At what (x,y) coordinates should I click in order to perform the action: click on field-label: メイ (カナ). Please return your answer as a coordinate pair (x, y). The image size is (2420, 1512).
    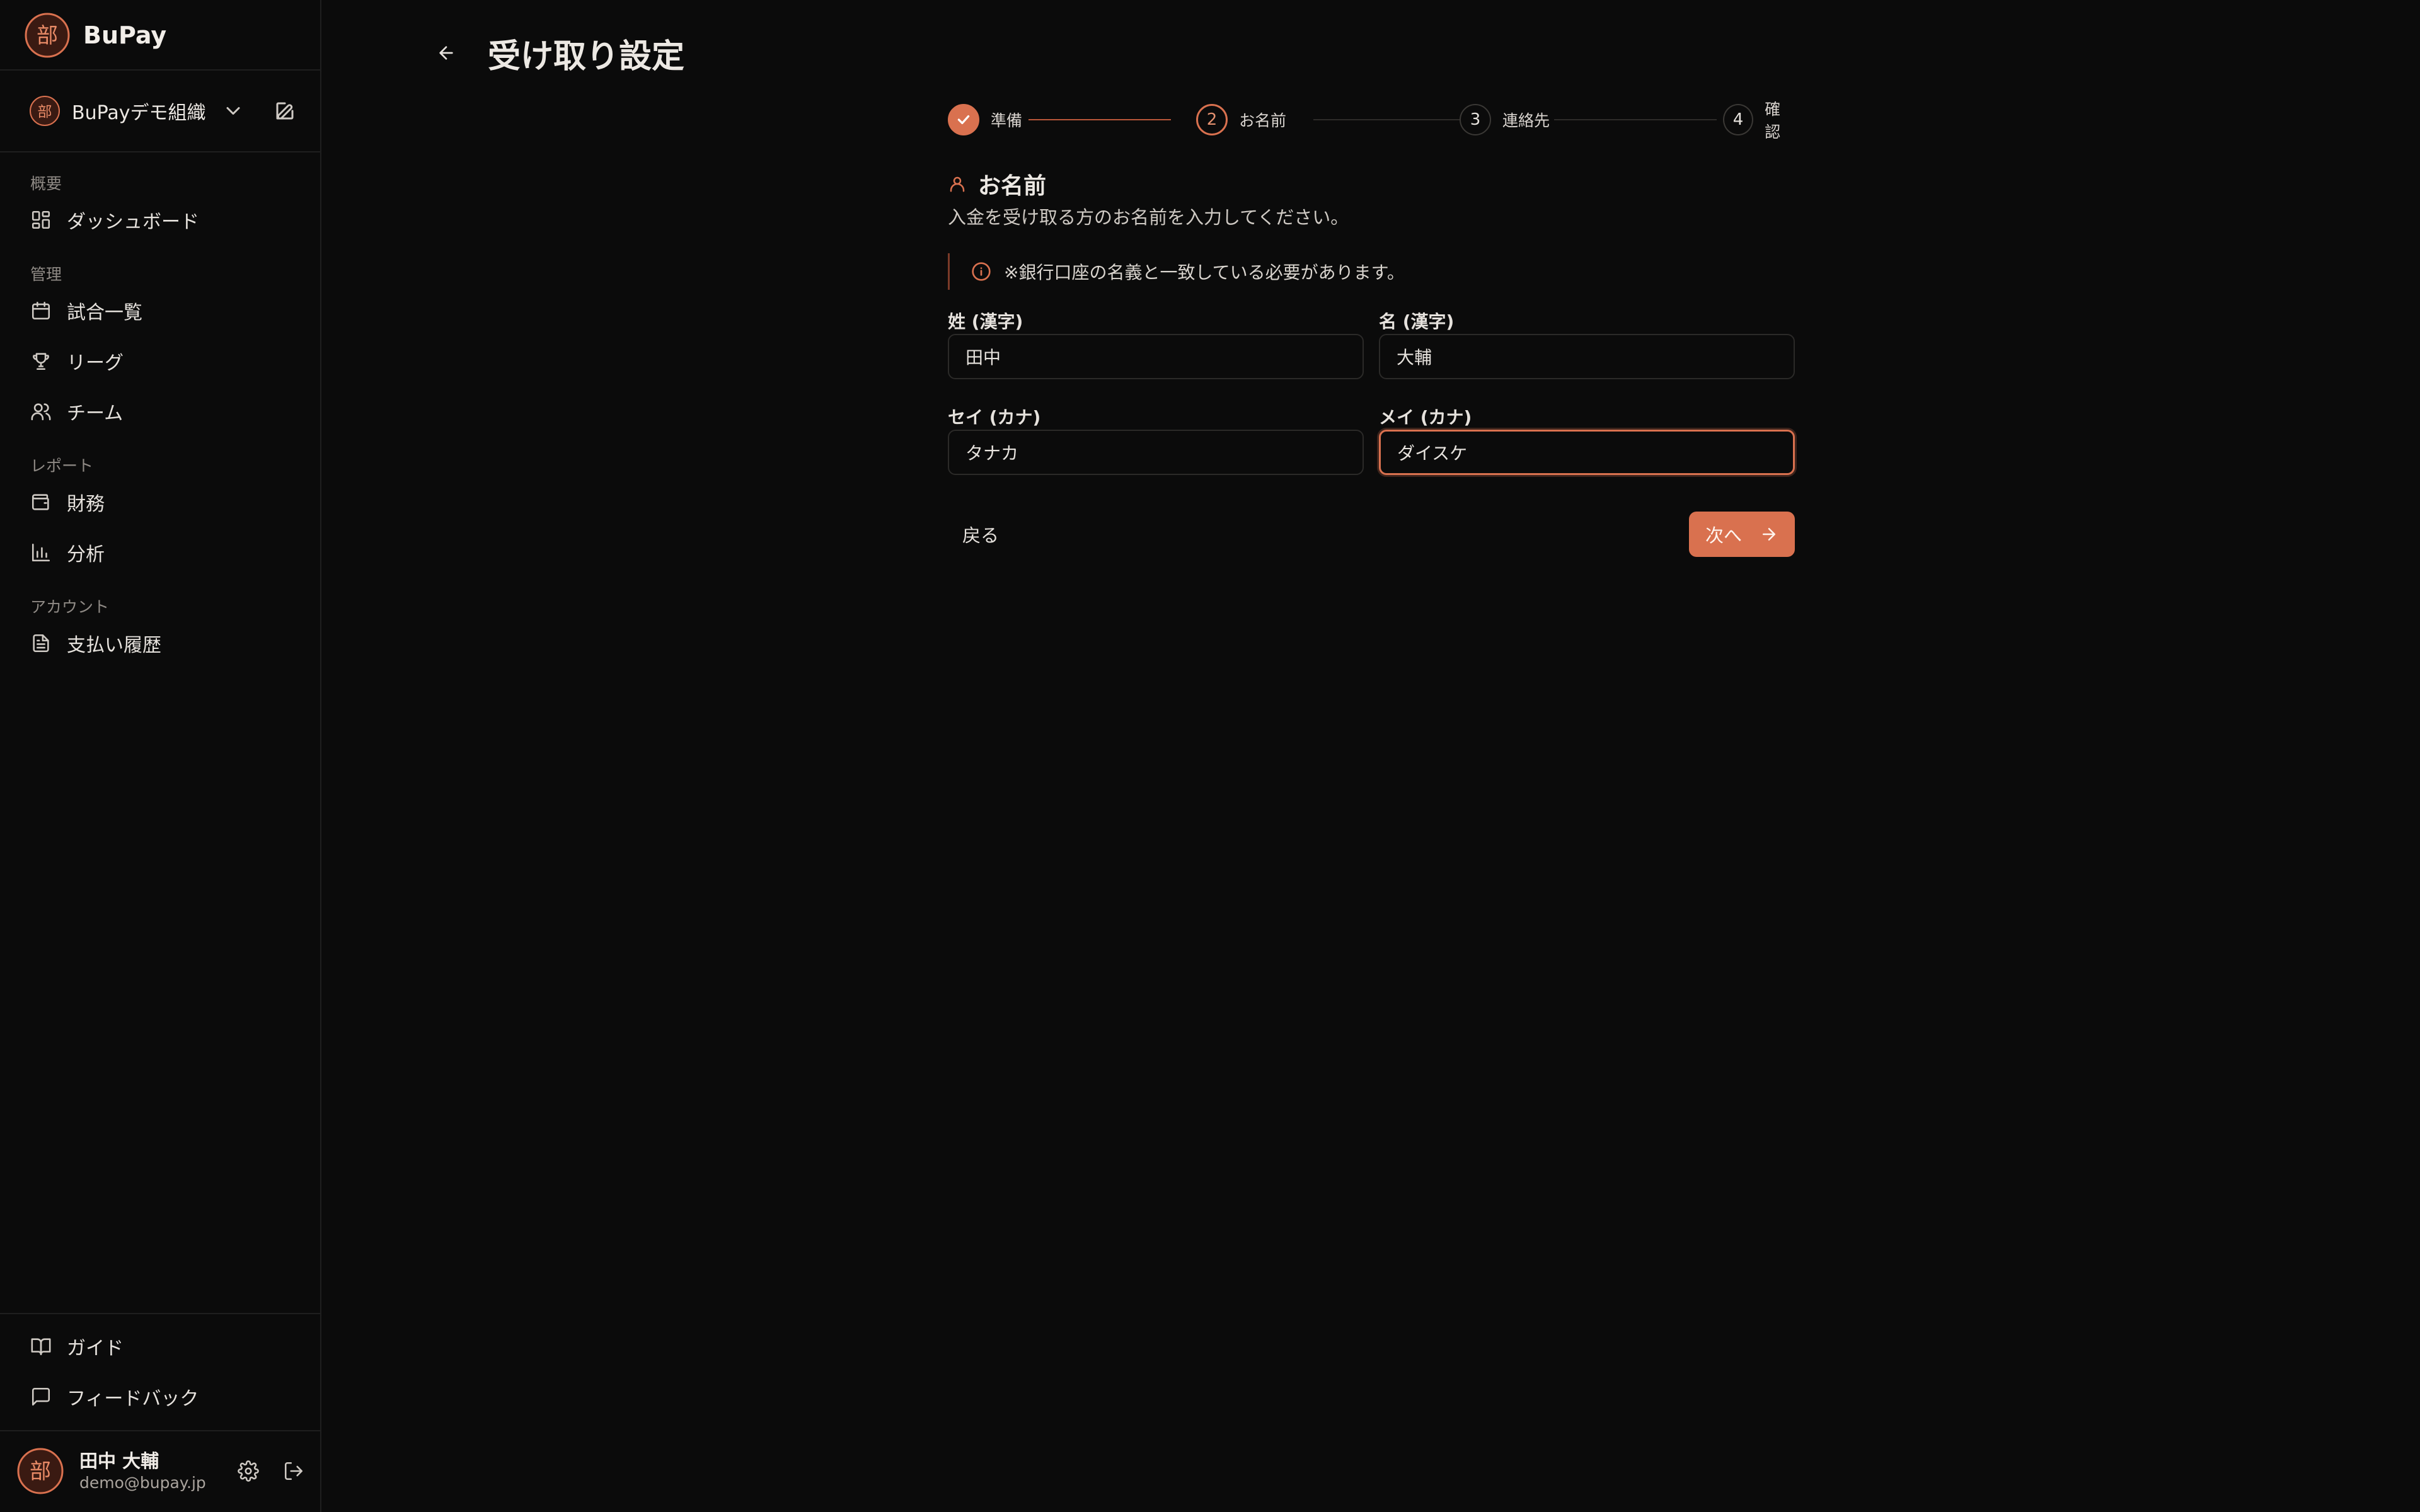
    Looking at the image, I should click on (1425, 417).